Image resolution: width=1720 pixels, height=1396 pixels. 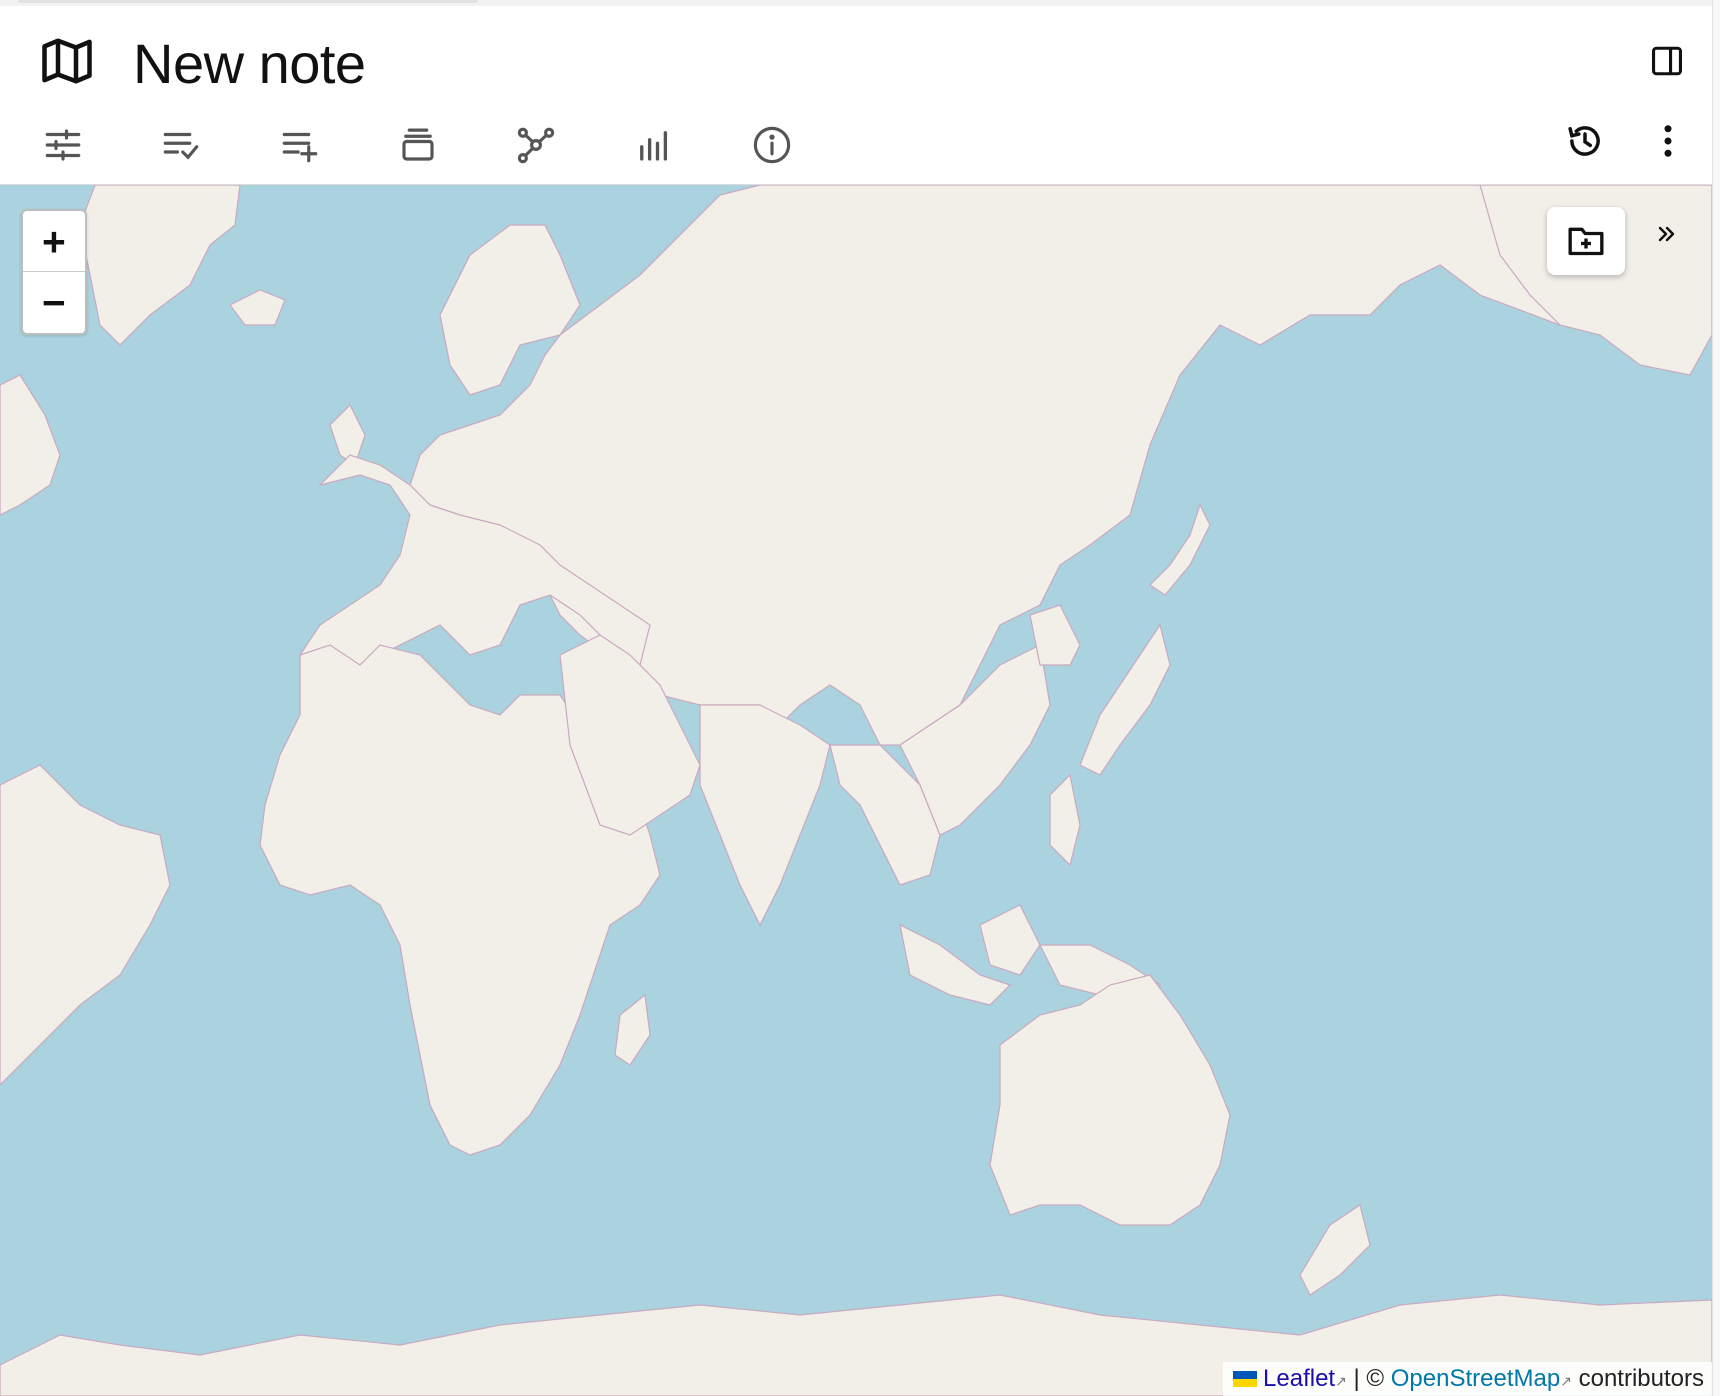 I want to click on zoom-out-button: −, so click(x=54, y=302).